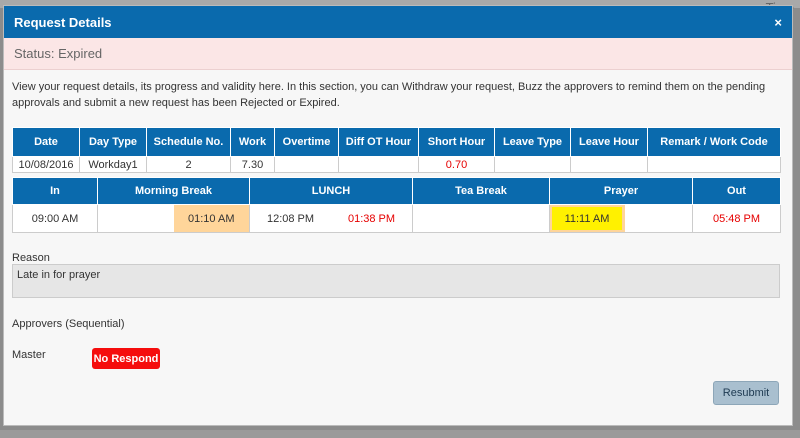 This screenshot has width=800, height=438. Describe the element at coordinates (371, 218) in the screenshot. I see `lunch-end: 01:38 PM` at that location.